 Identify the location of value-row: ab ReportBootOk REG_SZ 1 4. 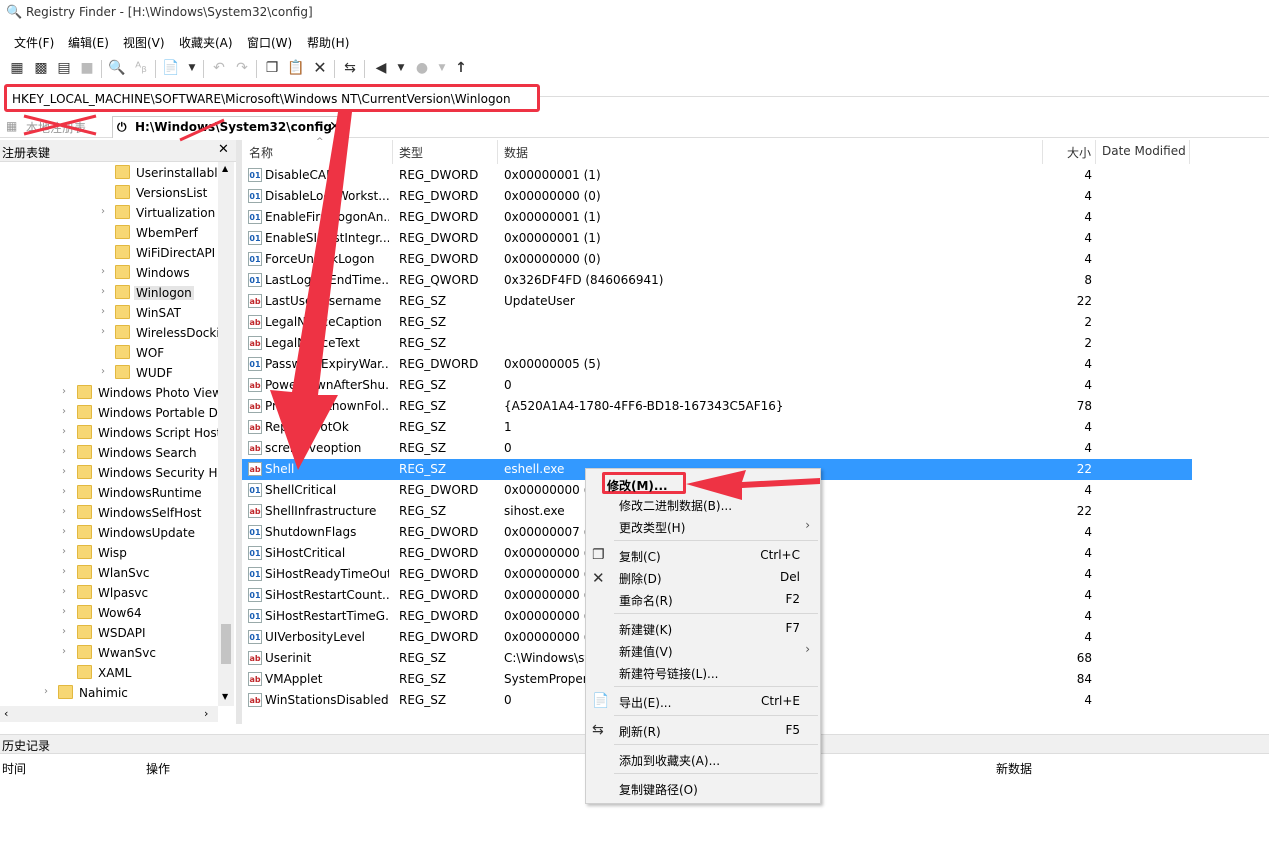
(717, 427).